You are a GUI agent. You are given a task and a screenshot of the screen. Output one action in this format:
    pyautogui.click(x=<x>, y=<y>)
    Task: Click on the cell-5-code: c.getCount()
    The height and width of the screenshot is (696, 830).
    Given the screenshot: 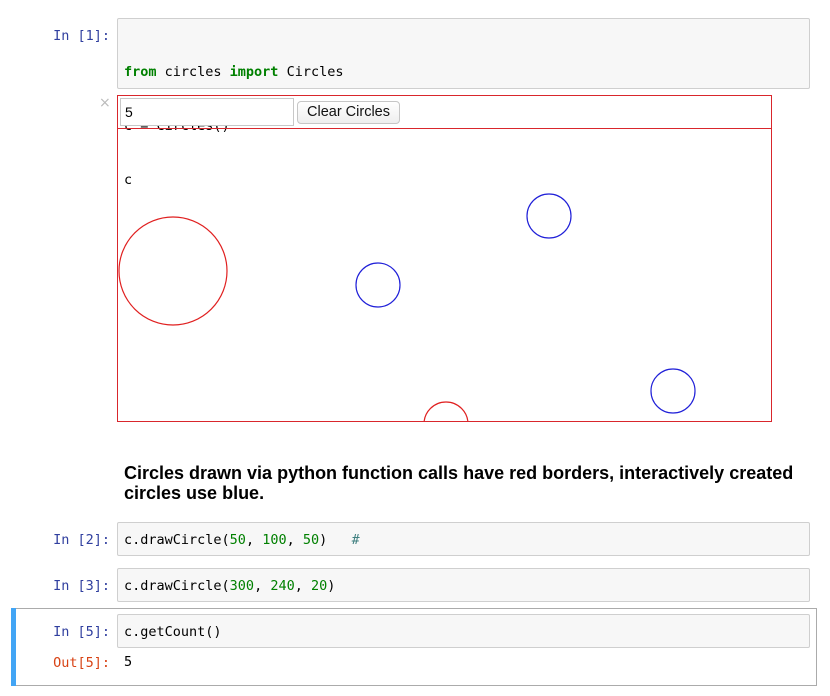 What is the action you would take?
    pyautogui.click(x=173, y=632)
    